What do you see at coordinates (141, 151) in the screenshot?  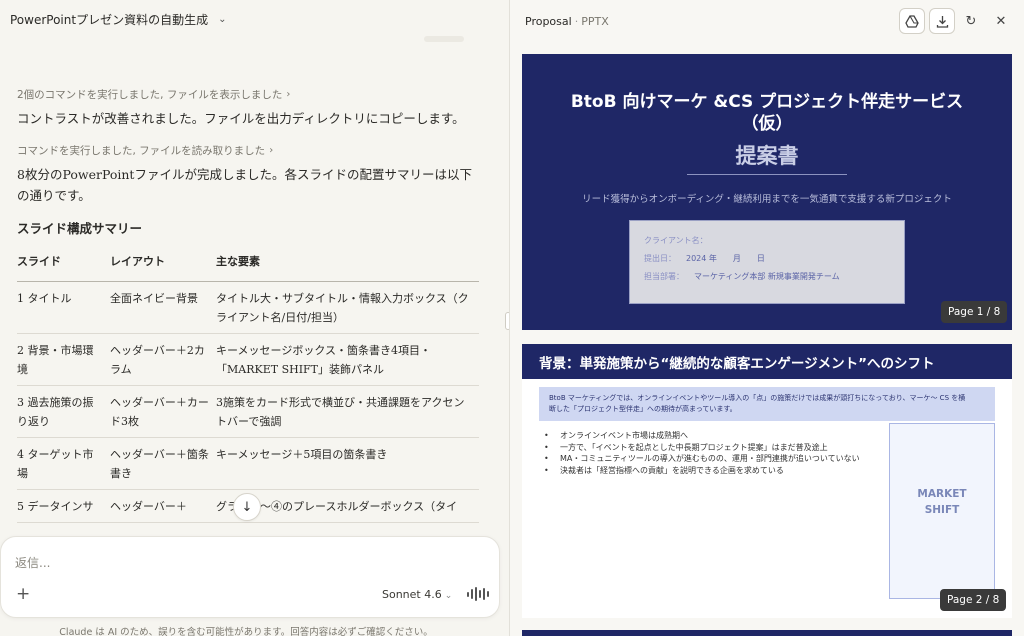 I see `tool-summary-label: コマンドを実行しました, ファイルを読み取りました` at bounding box center [141, 151].